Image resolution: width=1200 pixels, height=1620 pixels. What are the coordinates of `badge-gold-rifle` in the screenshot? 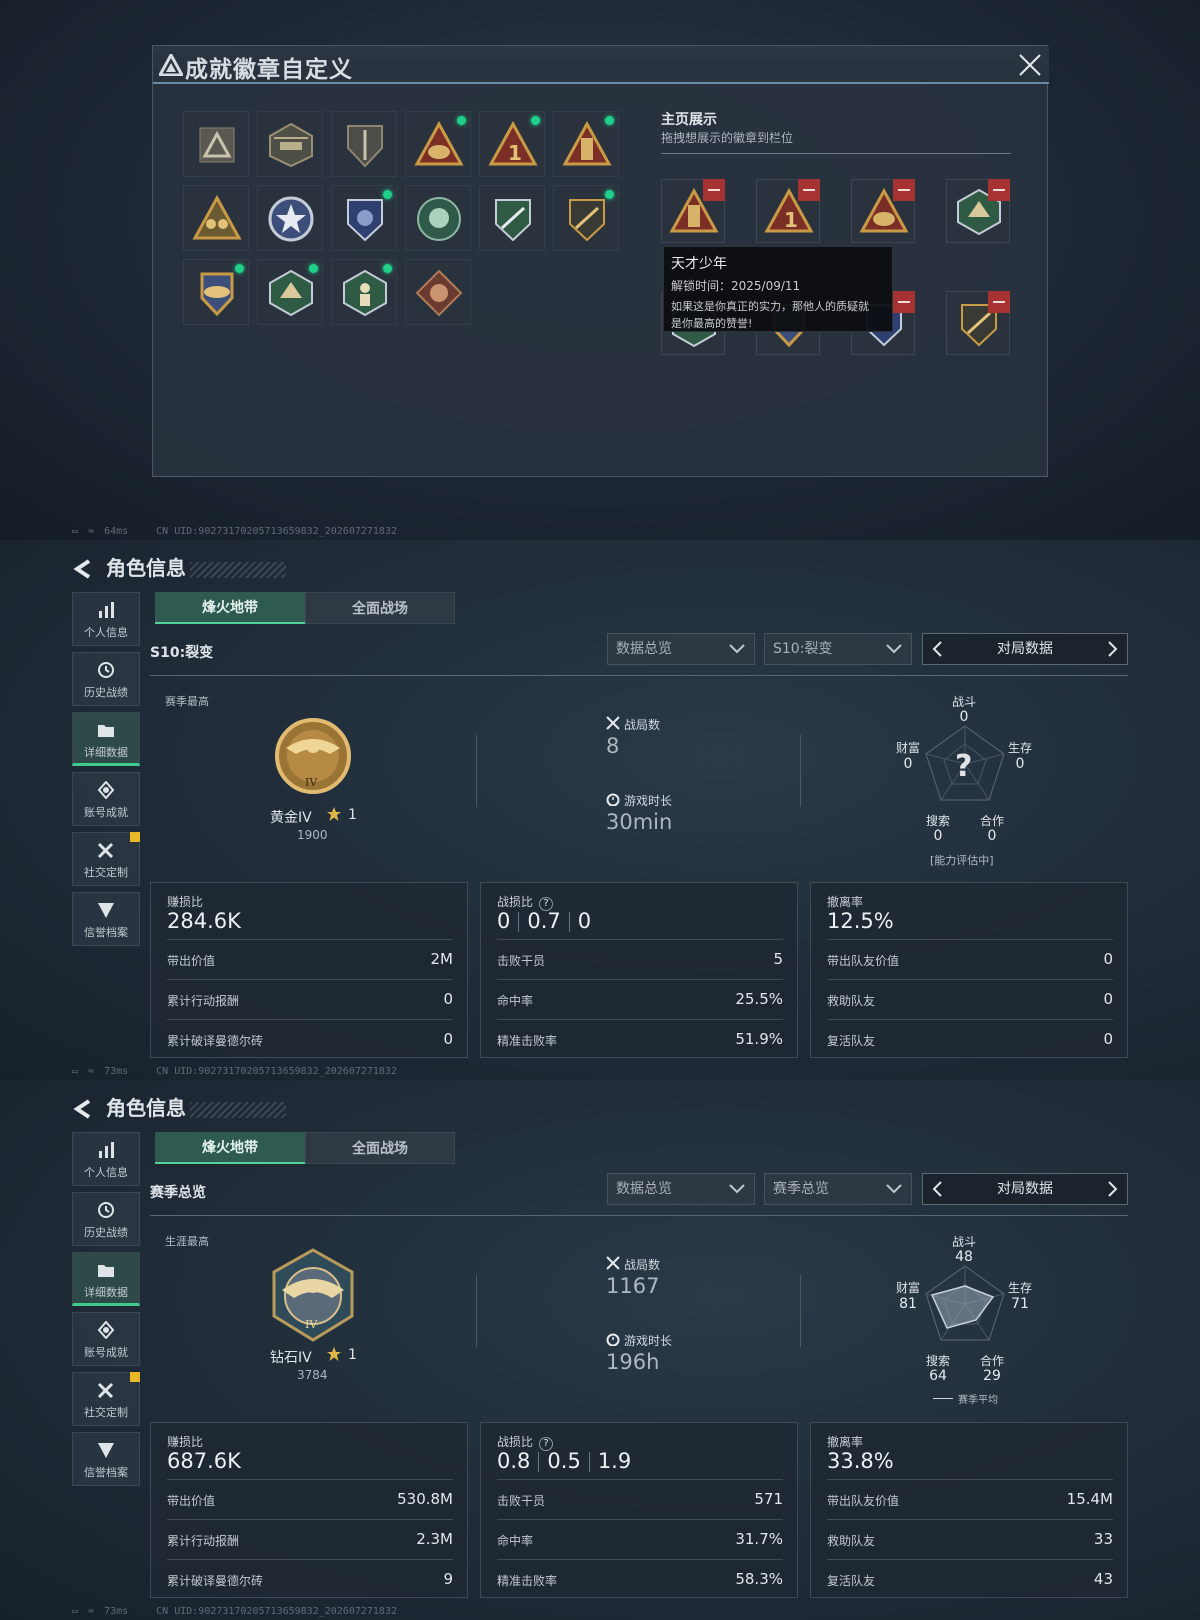 It's located at (586, 218).